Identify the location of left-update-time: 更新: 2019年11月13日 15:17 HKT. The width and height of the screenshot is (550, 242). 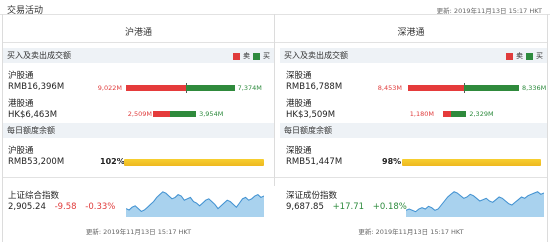
(138, 232).